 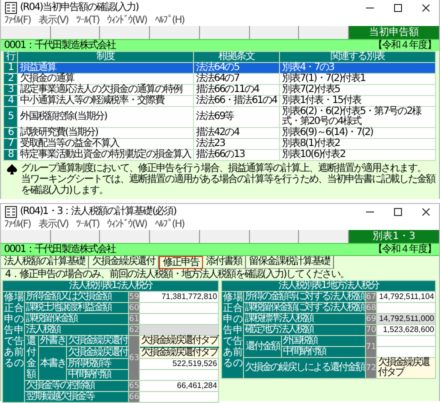 I want to click on row-number: 4, so click(x=11, y=101).